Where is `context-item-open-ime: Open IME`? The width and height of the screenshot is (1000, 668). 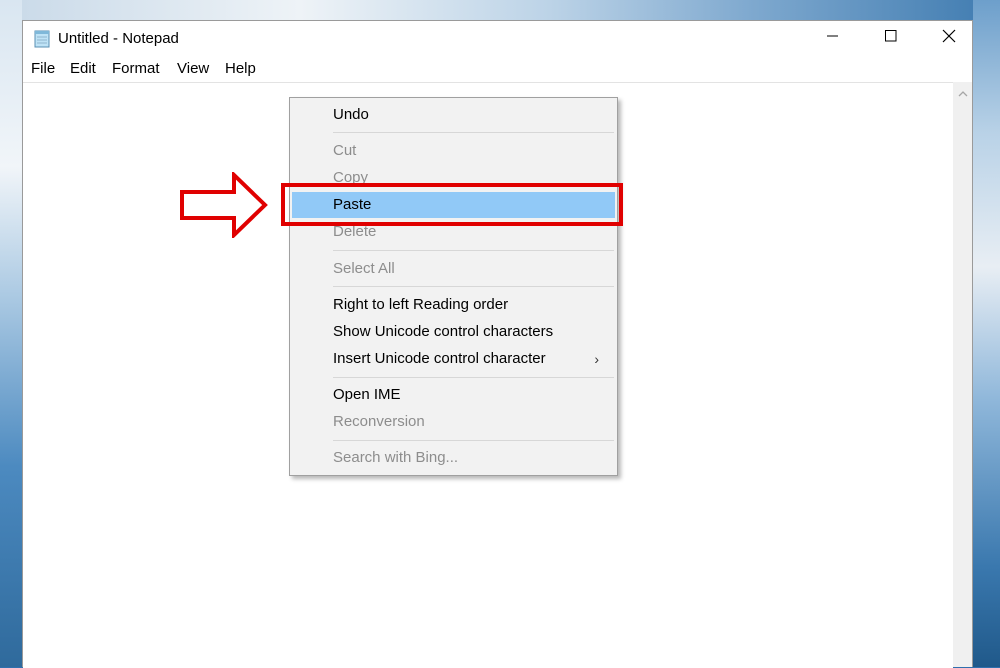 context-item-open-ime: Open IME is located at coordinates (453, 395).